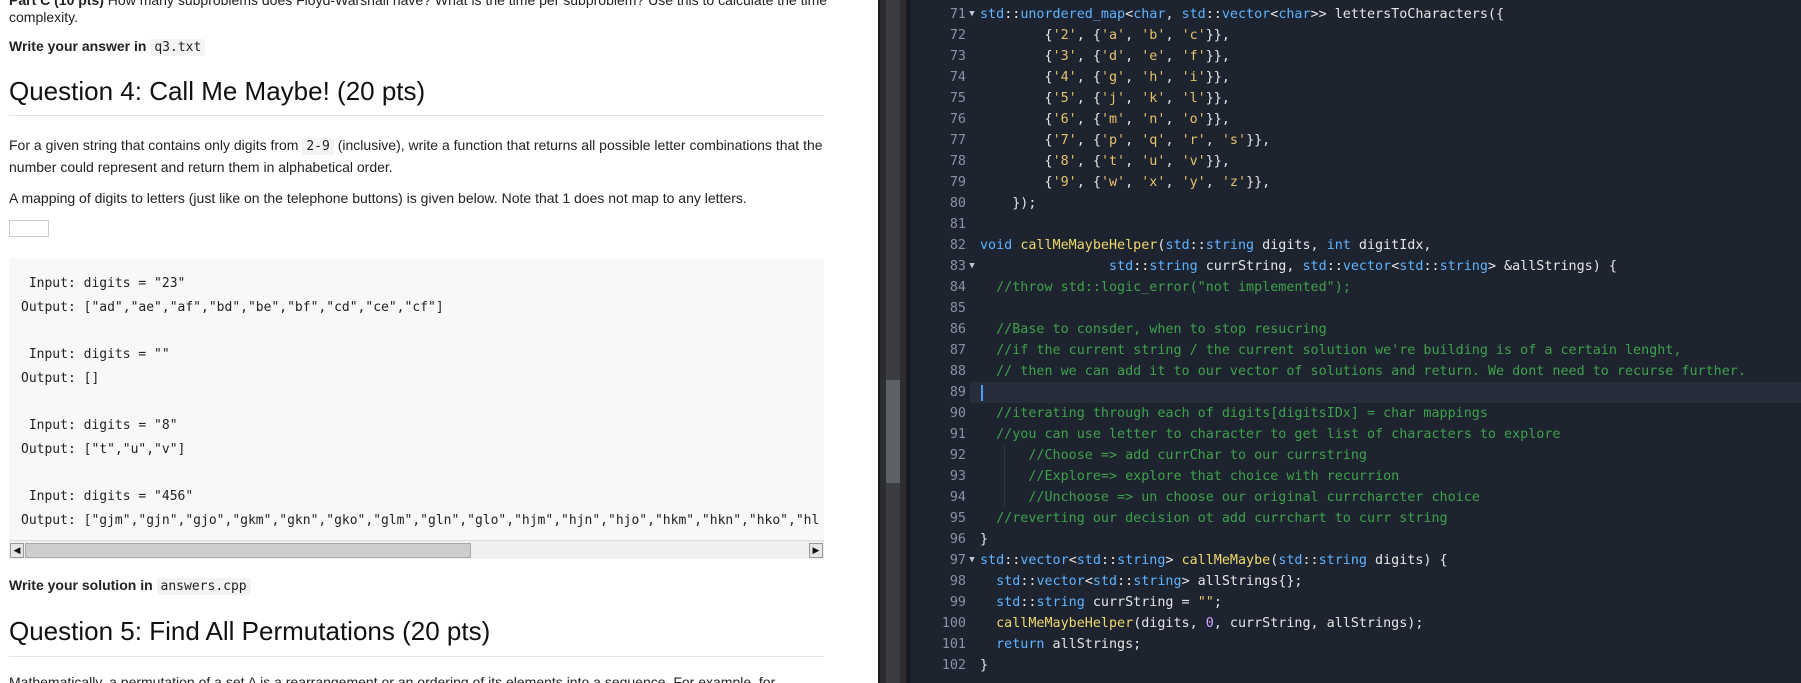  What do you see at coordinates (29, 228) in the screenshot?
I see `keypad-image-placeholder` at bounding box center [29, 228].